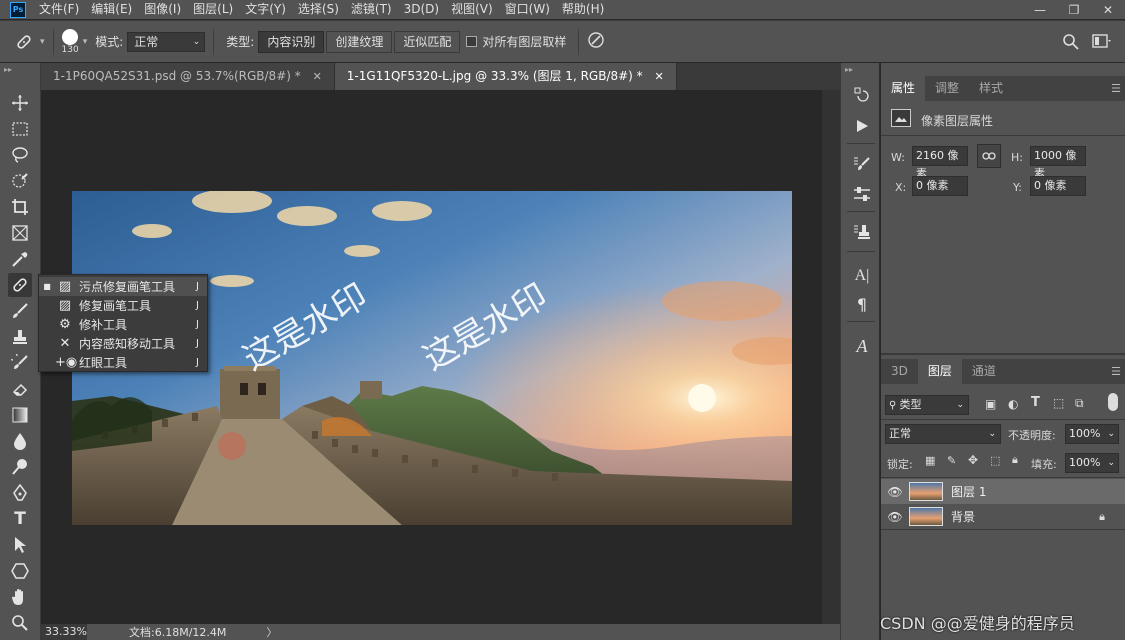 This screenshot has width=1125, height=640. What do you see at coordinates (472, 9) in the screenshot?
I see `menu-view: 视图(V)` at bounding box center [472, 9].